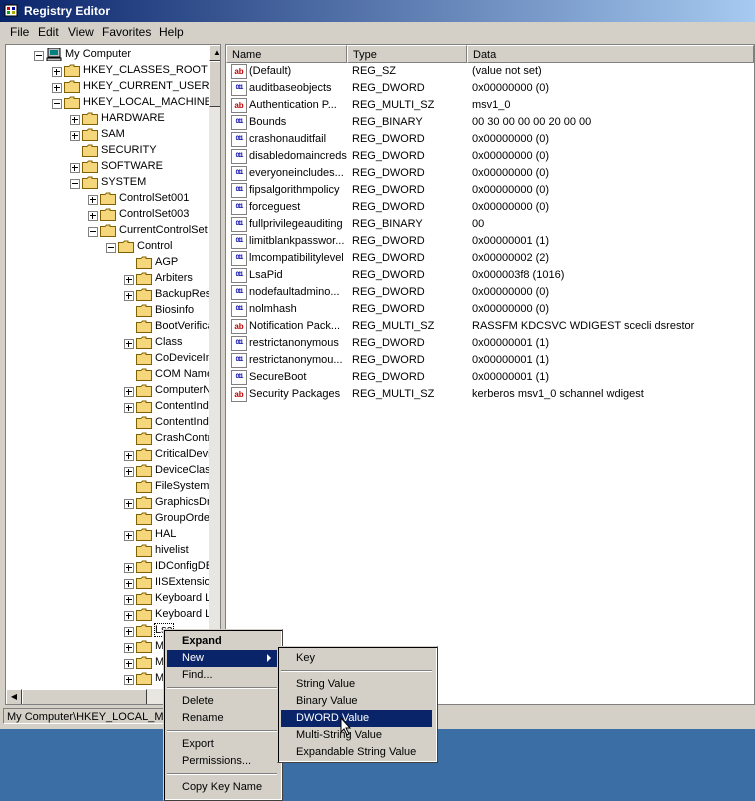 Image resolution: width=755 pixels, height=801 pixels. Describe the element at coordinates (186, 582) in the screenshot. I see `tree-node-label: IISExtension` at that location.